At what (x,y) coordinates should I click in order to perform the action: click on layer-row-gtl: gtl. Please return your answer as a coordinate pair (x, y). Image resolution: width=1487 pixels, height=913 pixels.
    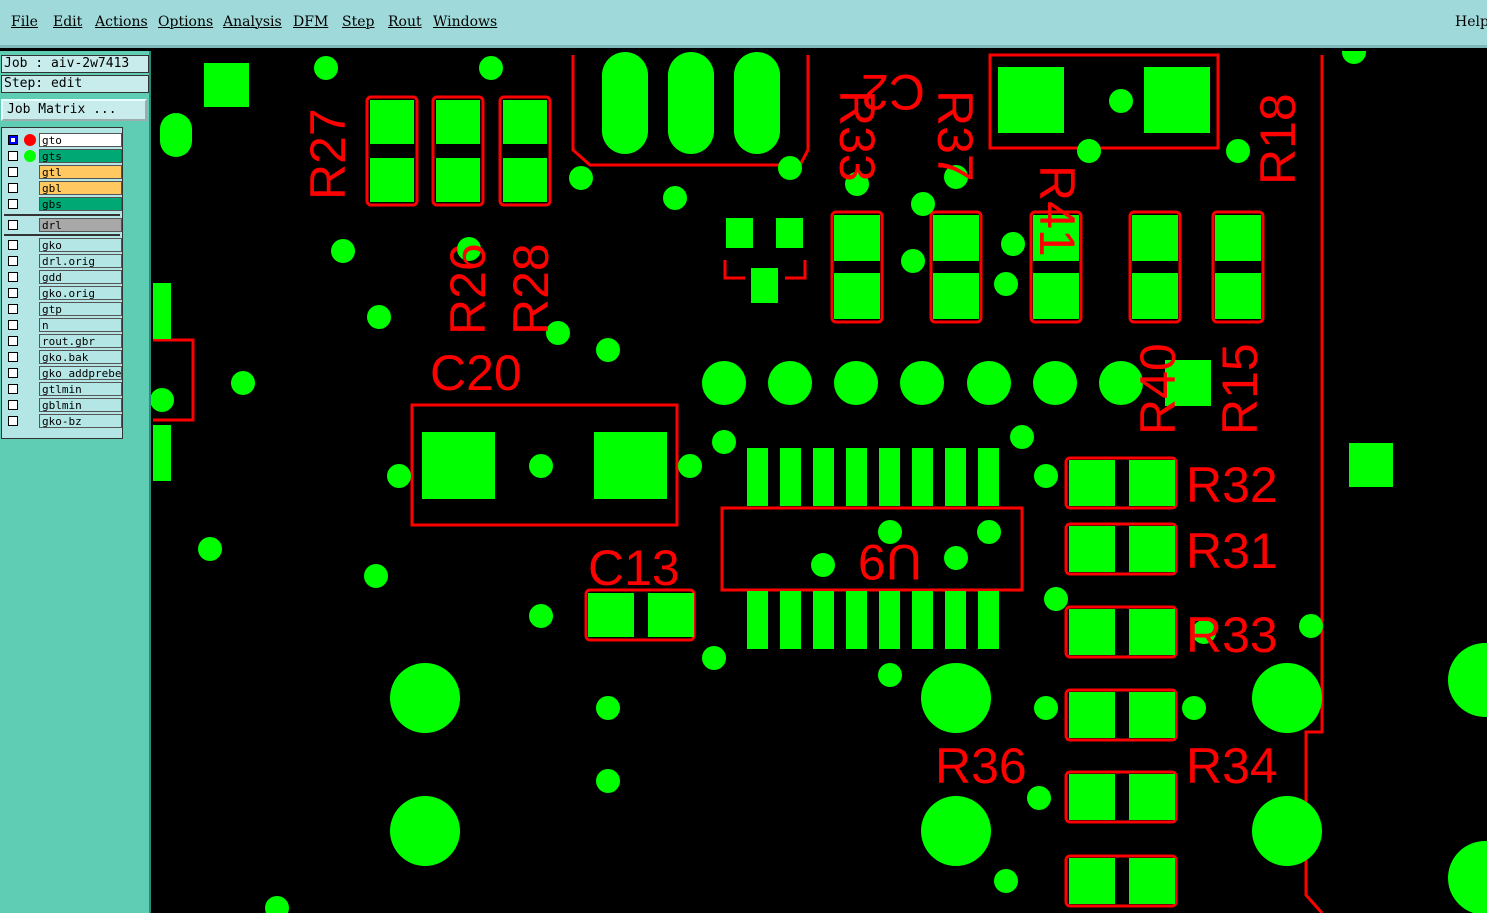
    Looking at the image, I should click on (63, 172).